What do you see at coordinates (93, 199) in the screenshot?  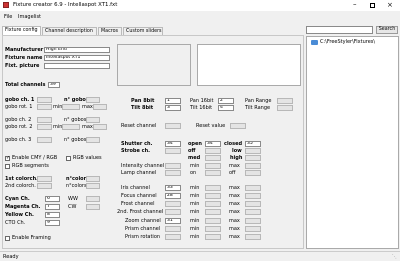 I see `ww-input` at bounding box center [93, 199].